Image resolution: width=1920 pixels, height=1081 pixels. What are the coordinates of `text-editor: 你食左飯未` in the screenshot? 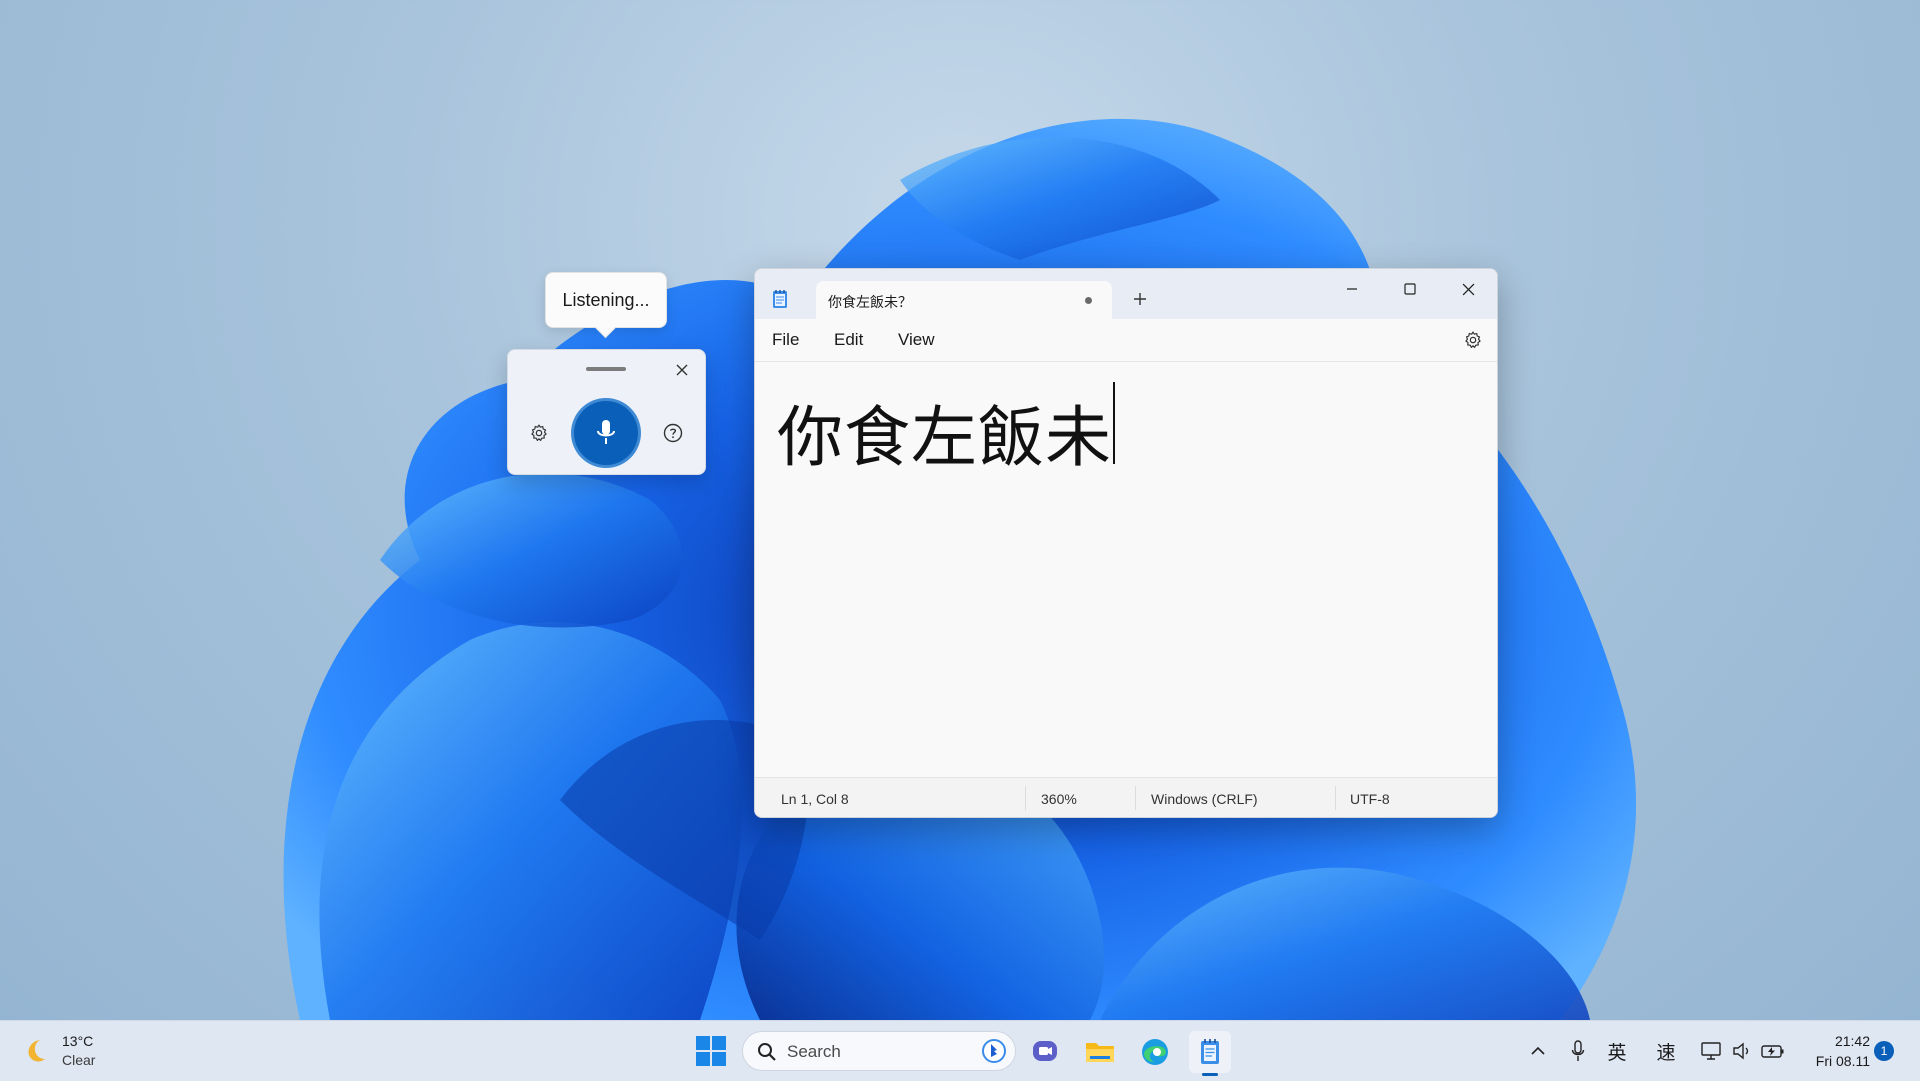 It's located at (1126, 568).